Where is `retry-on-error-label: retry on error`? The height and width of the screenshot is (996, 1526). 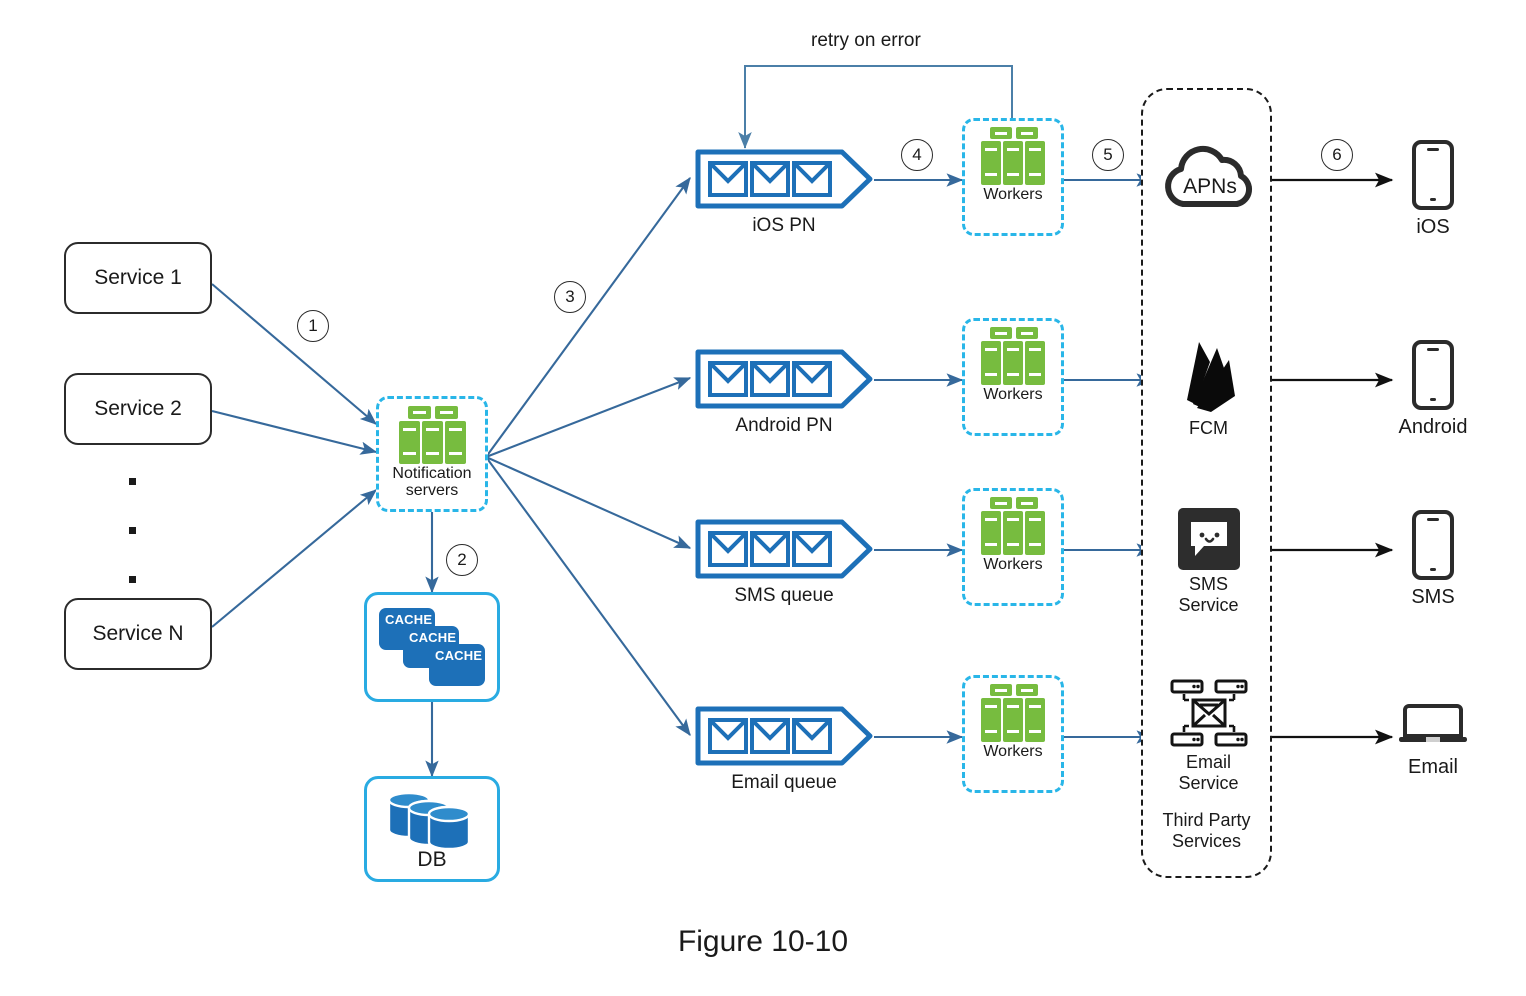
retry-on-error-label: retry on error is located at coordinates (866, 40).